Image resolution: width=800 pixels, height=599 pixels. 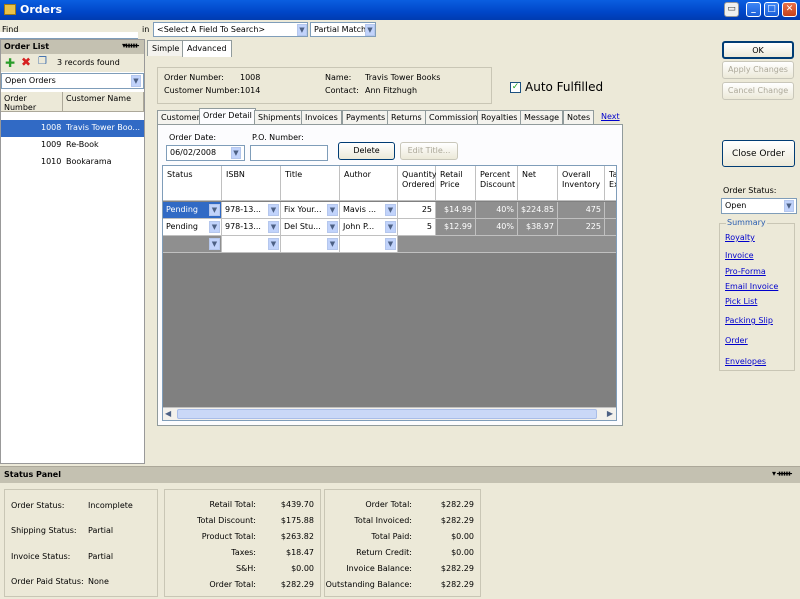 What do you see at coordinates (230, 29) in the screenshot?
I see `field-select: <Select A Field To Search>` at bounding box center [230, 29].